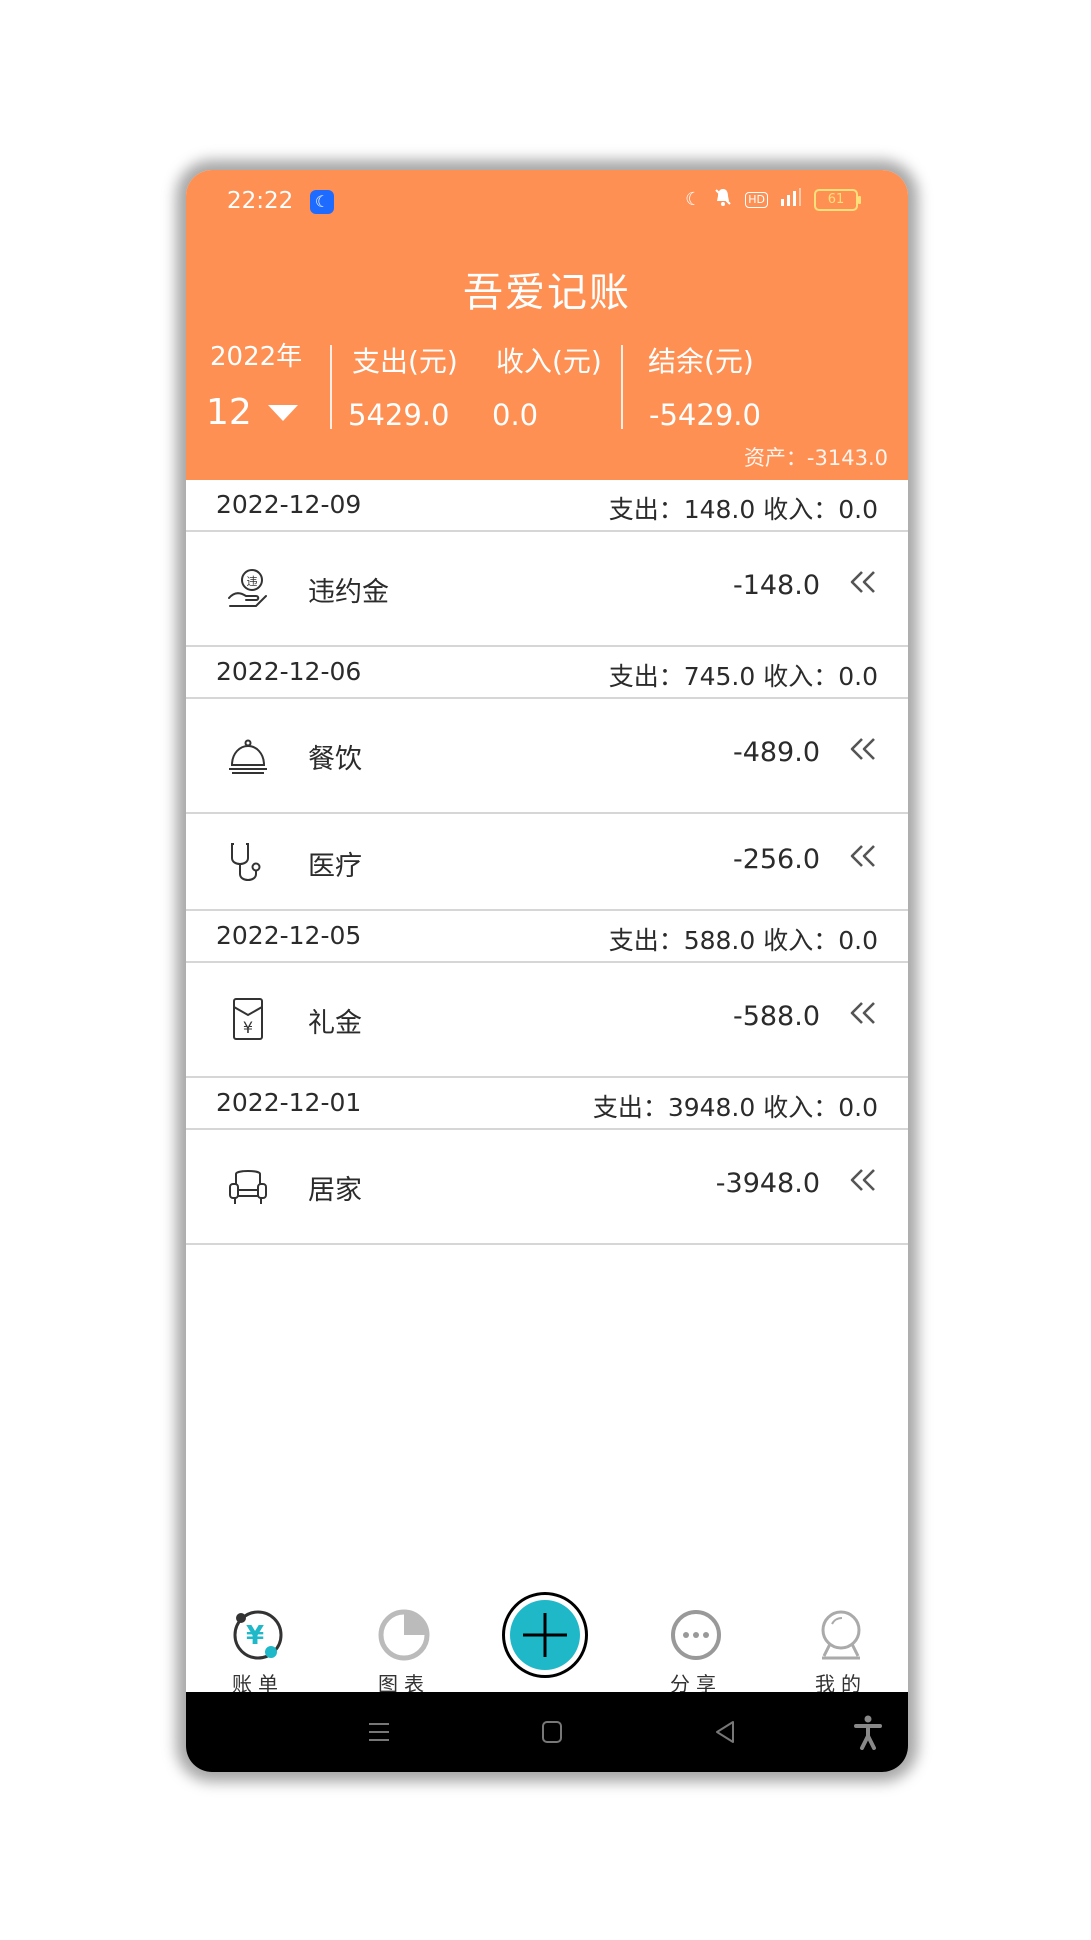 The width and height of the screenshot is (1091, 1940). I want to click on tab-share: 分享, so click(696, 1652).